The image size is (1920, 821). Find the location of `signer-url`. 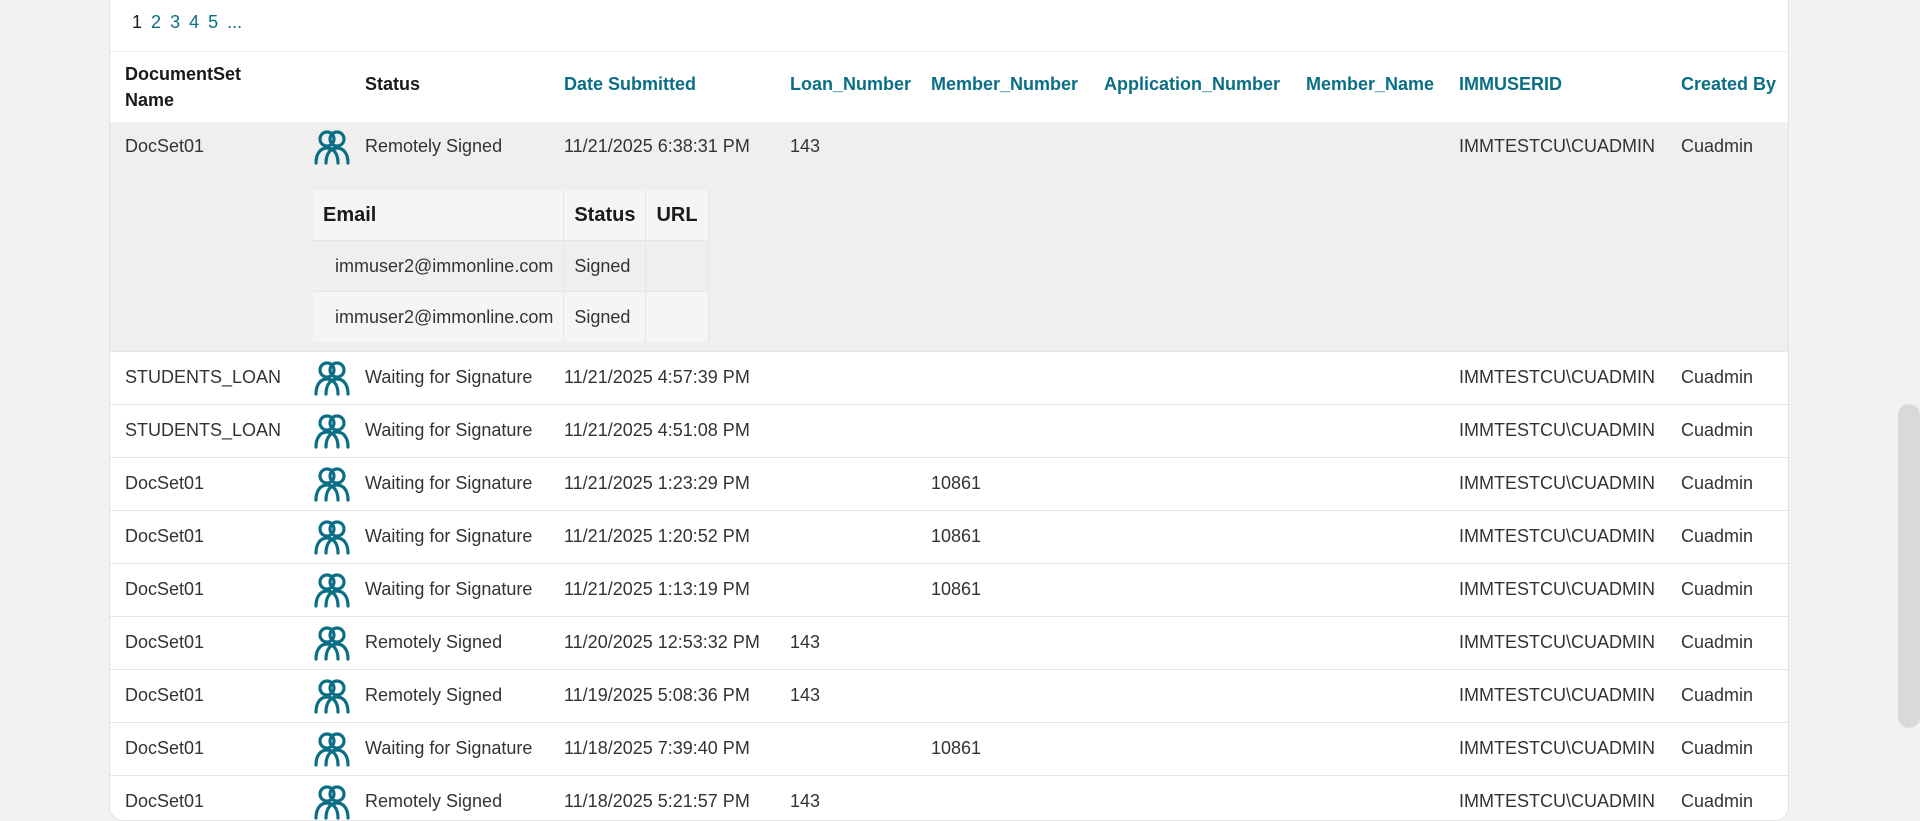

signer-url is located at coordinates (677, 316).